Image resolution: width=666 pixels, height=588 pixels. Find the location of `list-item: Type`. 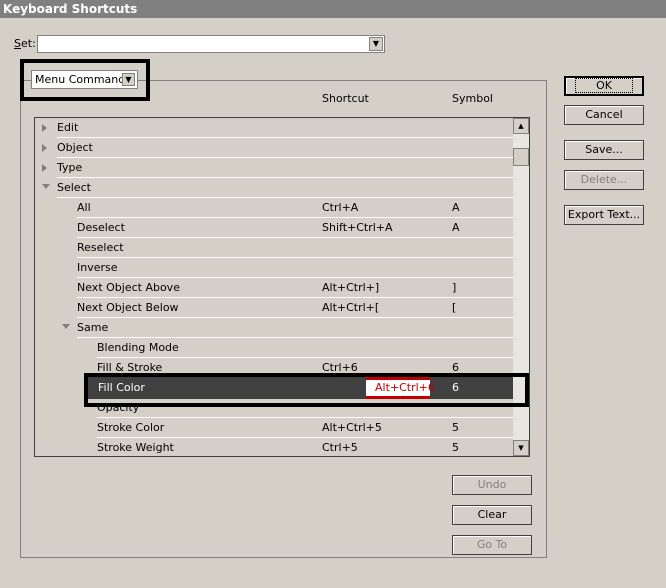

list-item: Type is located at coordinates (275, 168).